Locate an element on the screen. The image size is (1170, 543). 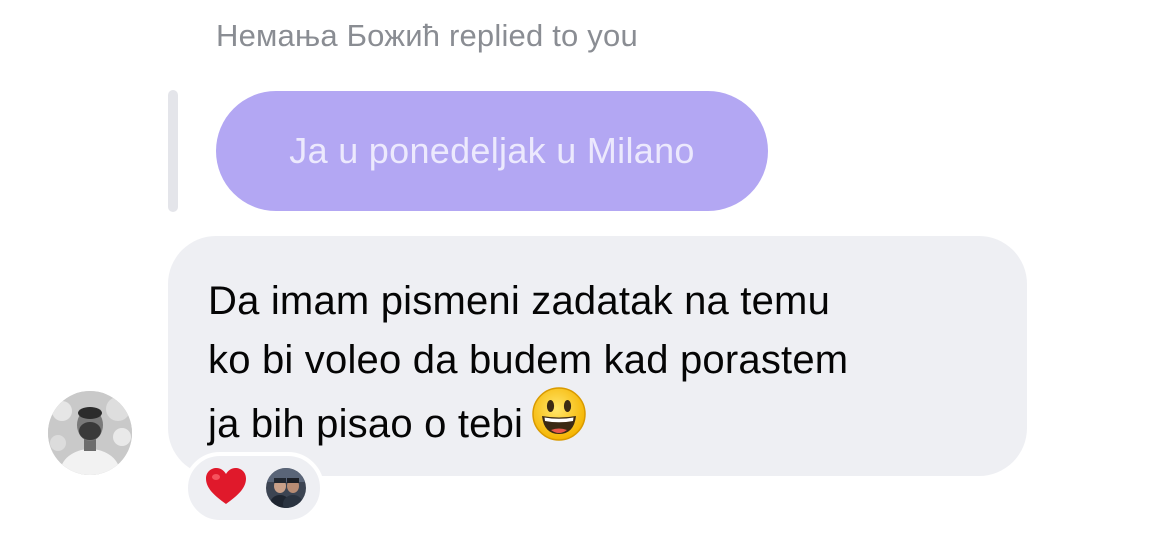
message-line-3: ja bih pisao o tebi is located at coordinates (597, 425).